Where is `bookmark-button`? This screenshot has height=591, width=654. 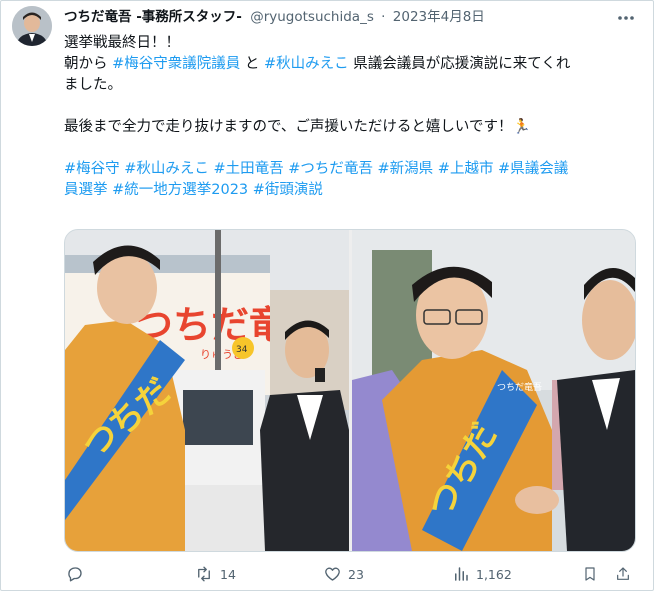
bookmark-button is located at coordinates (590, 574).